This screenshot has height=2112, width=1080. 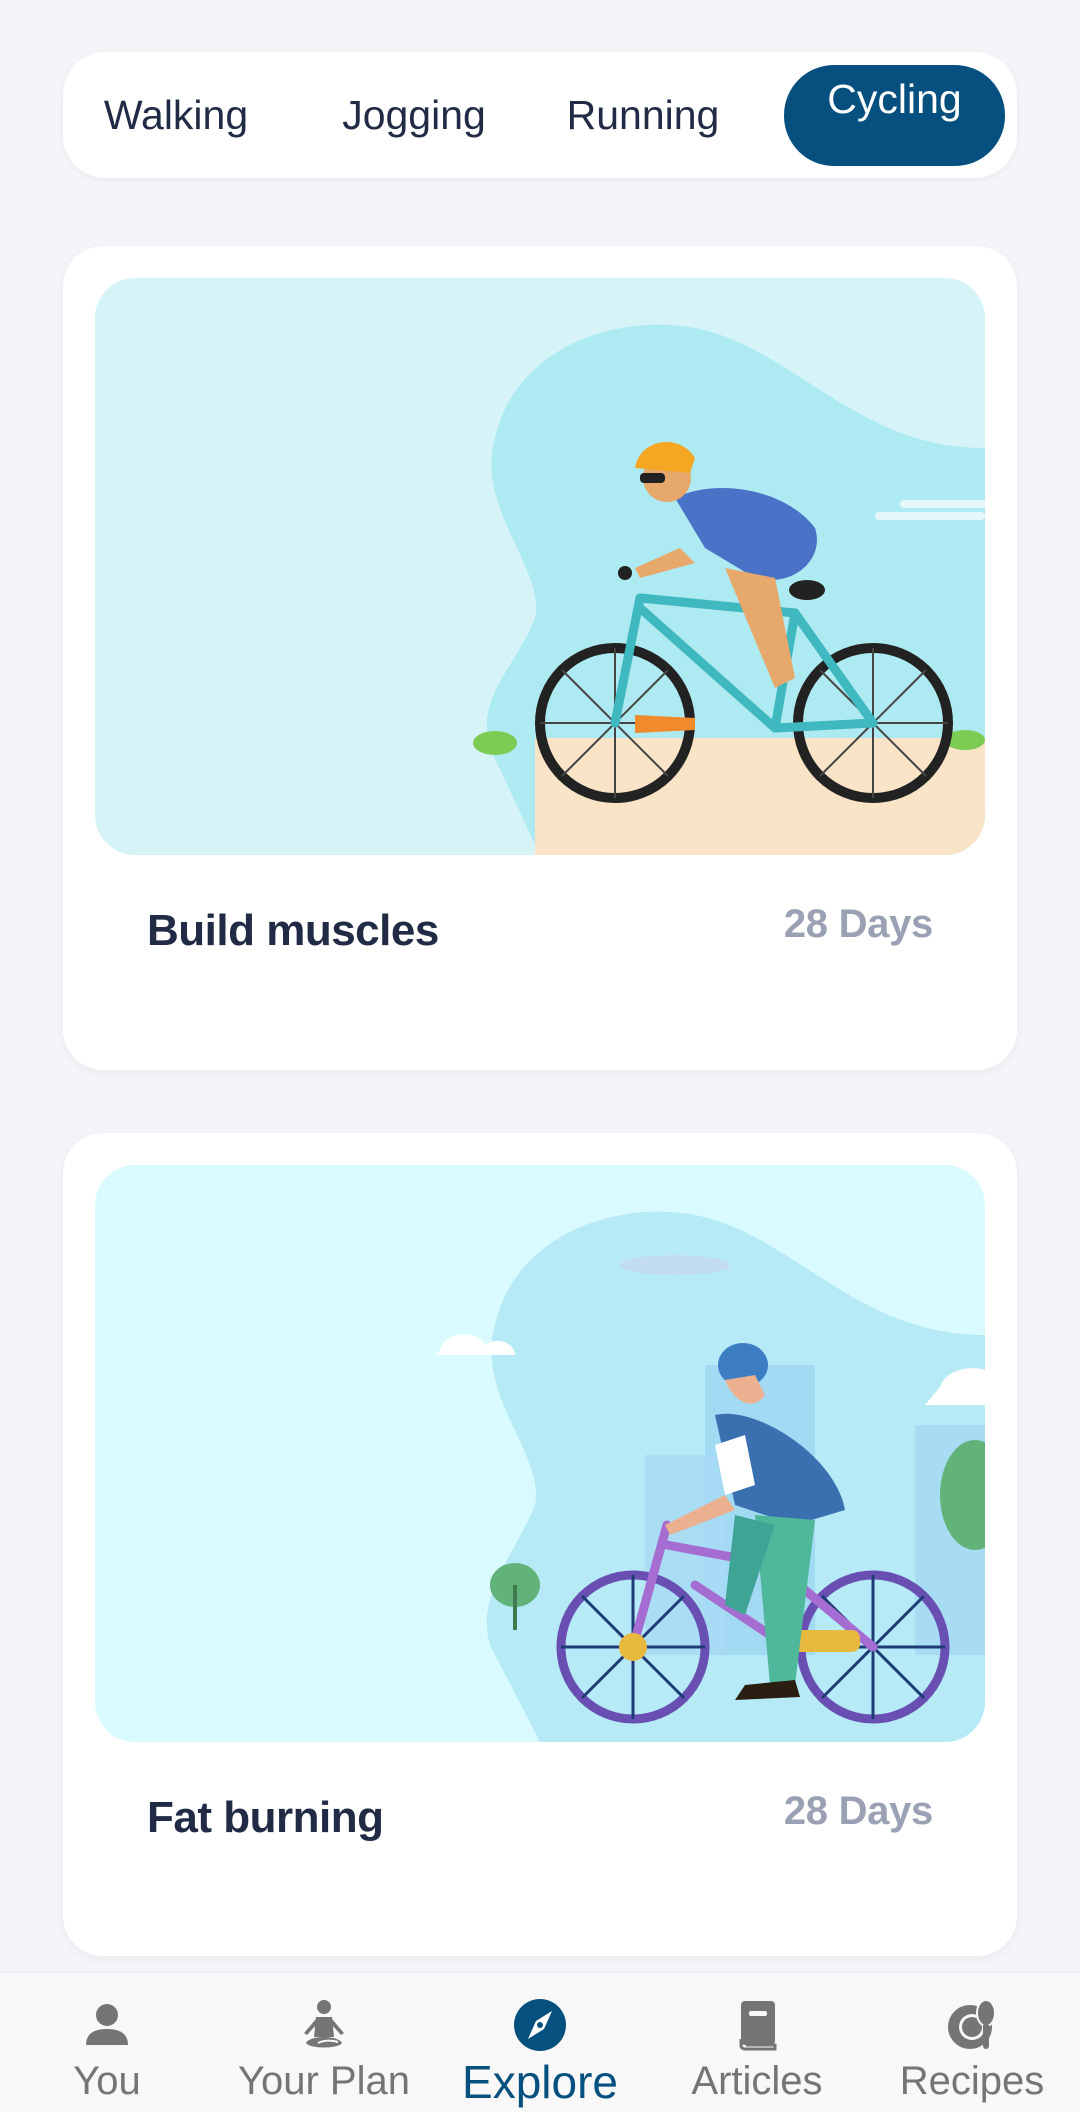 I want to click on bottom-navigation: You Your Plan Explore Articles Recipes, so click(x=540, y=2042).